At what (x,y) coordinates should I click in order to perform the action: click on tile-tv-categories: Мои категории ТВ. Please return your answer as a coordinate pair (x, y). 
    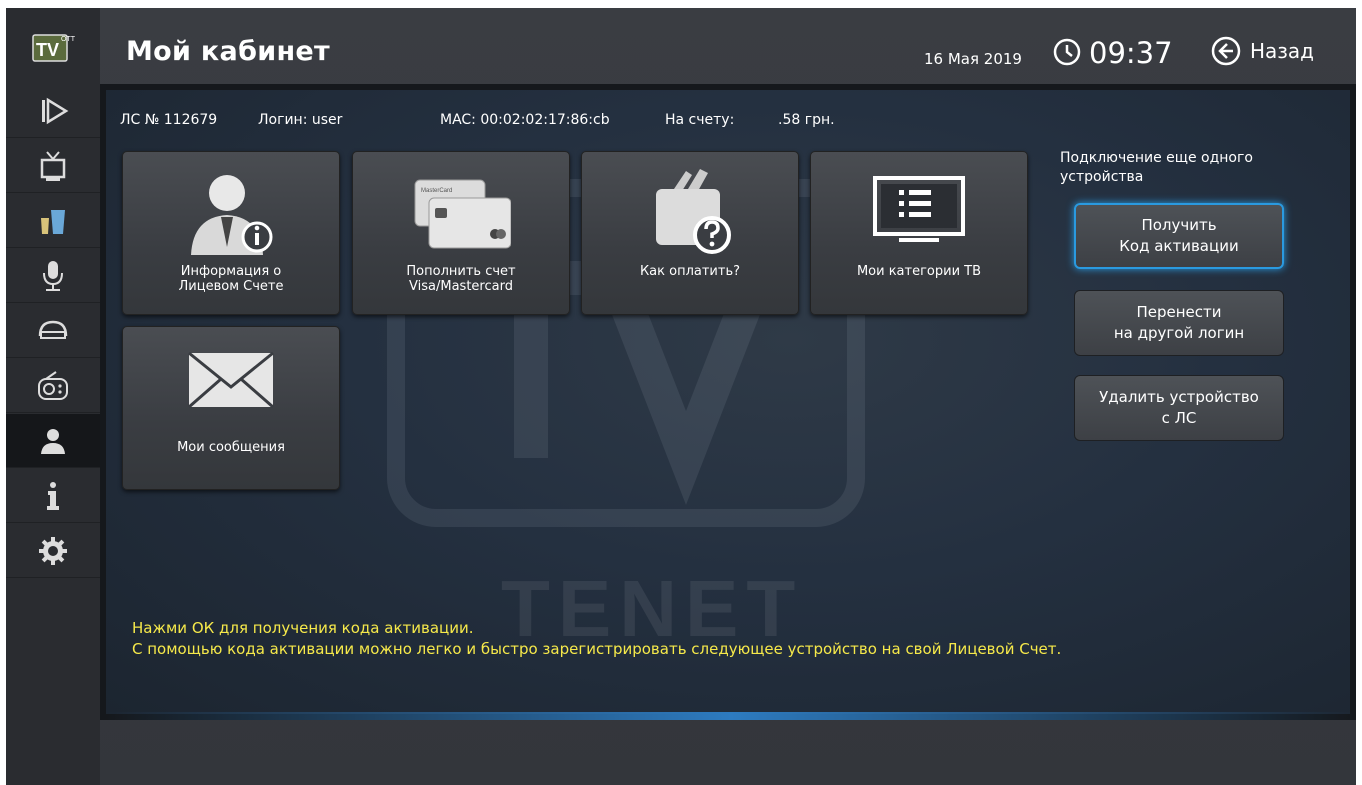
    Looking at the image, I should click on (919, 233).